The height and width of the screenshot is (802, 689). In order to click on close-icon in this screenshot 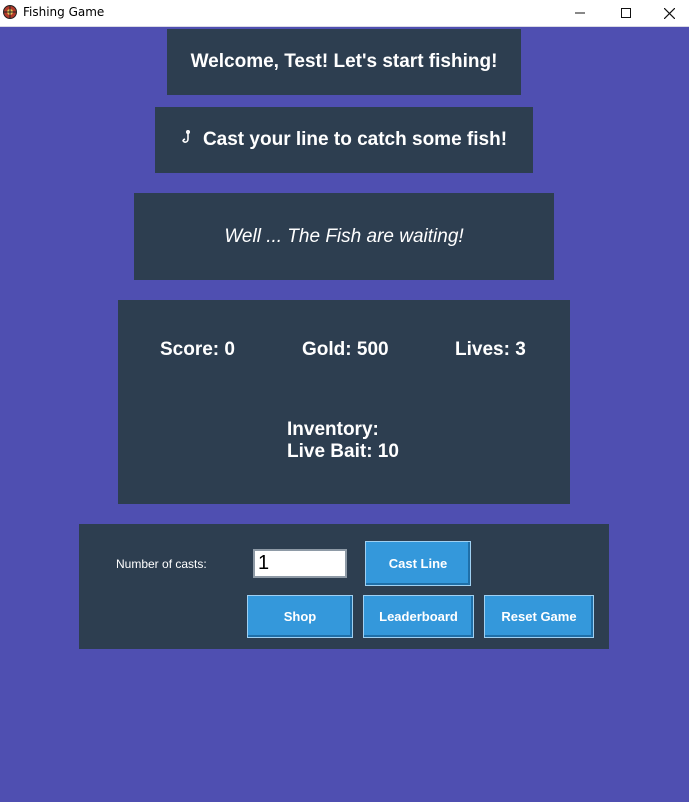, I will do `click(669, 13)`.